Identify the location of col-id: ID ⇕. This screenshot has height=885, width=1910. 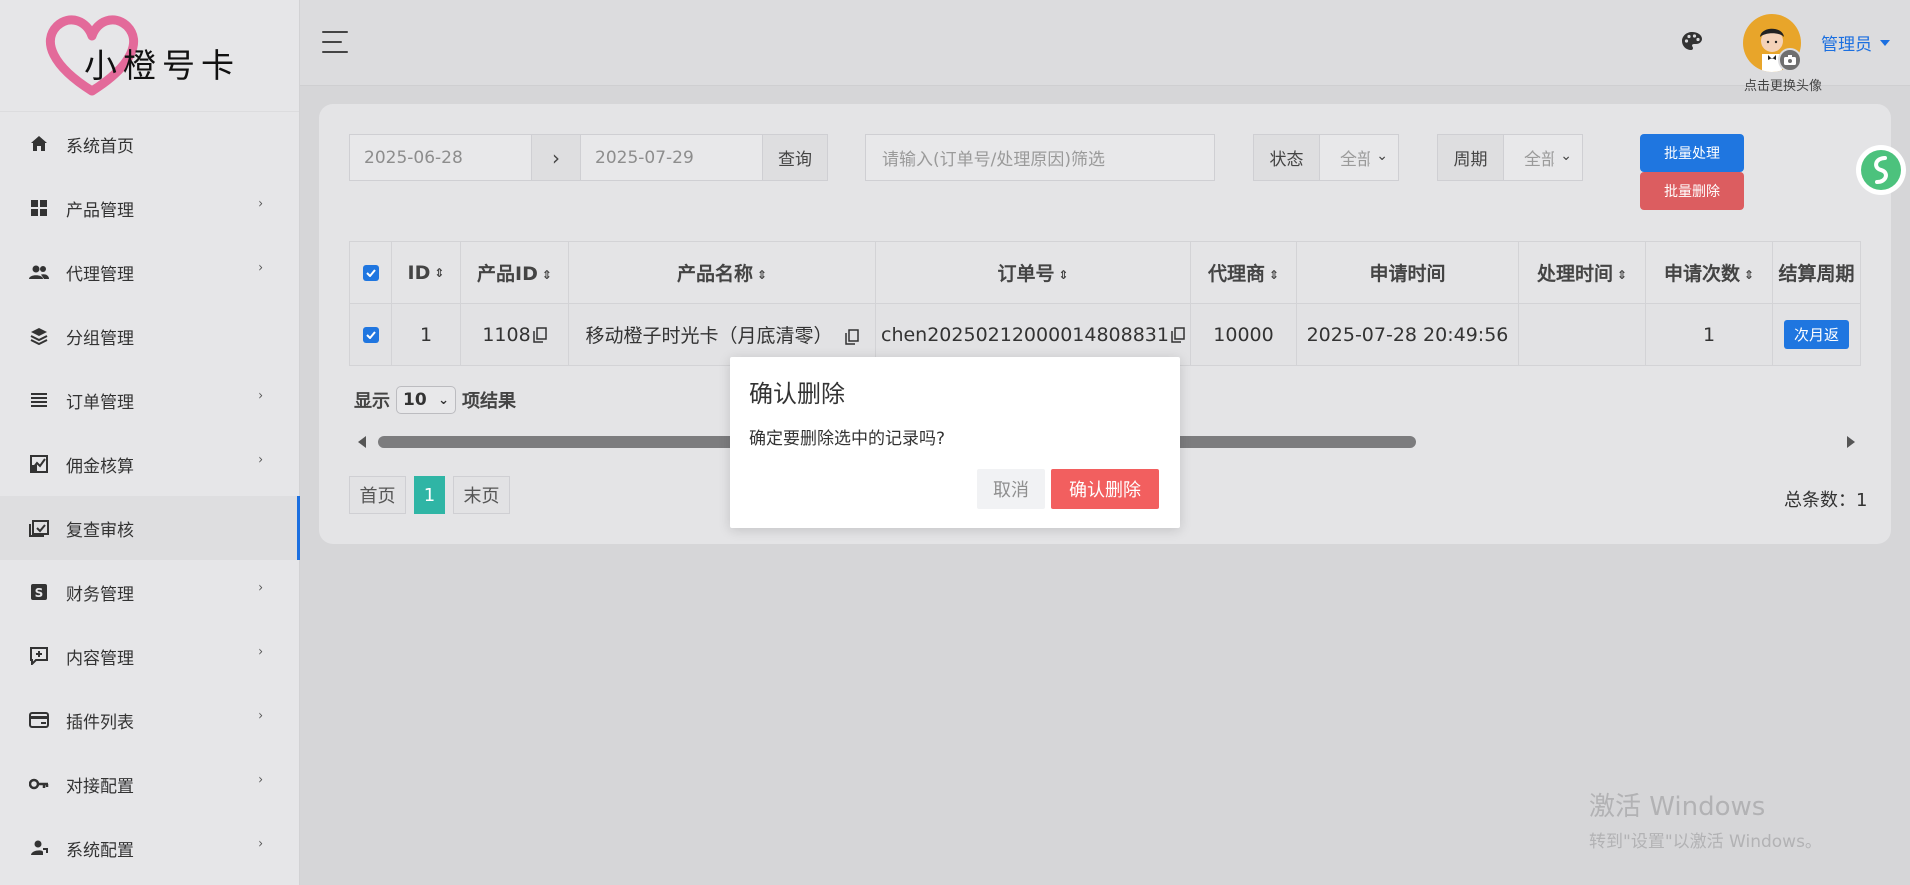
(426, 272).